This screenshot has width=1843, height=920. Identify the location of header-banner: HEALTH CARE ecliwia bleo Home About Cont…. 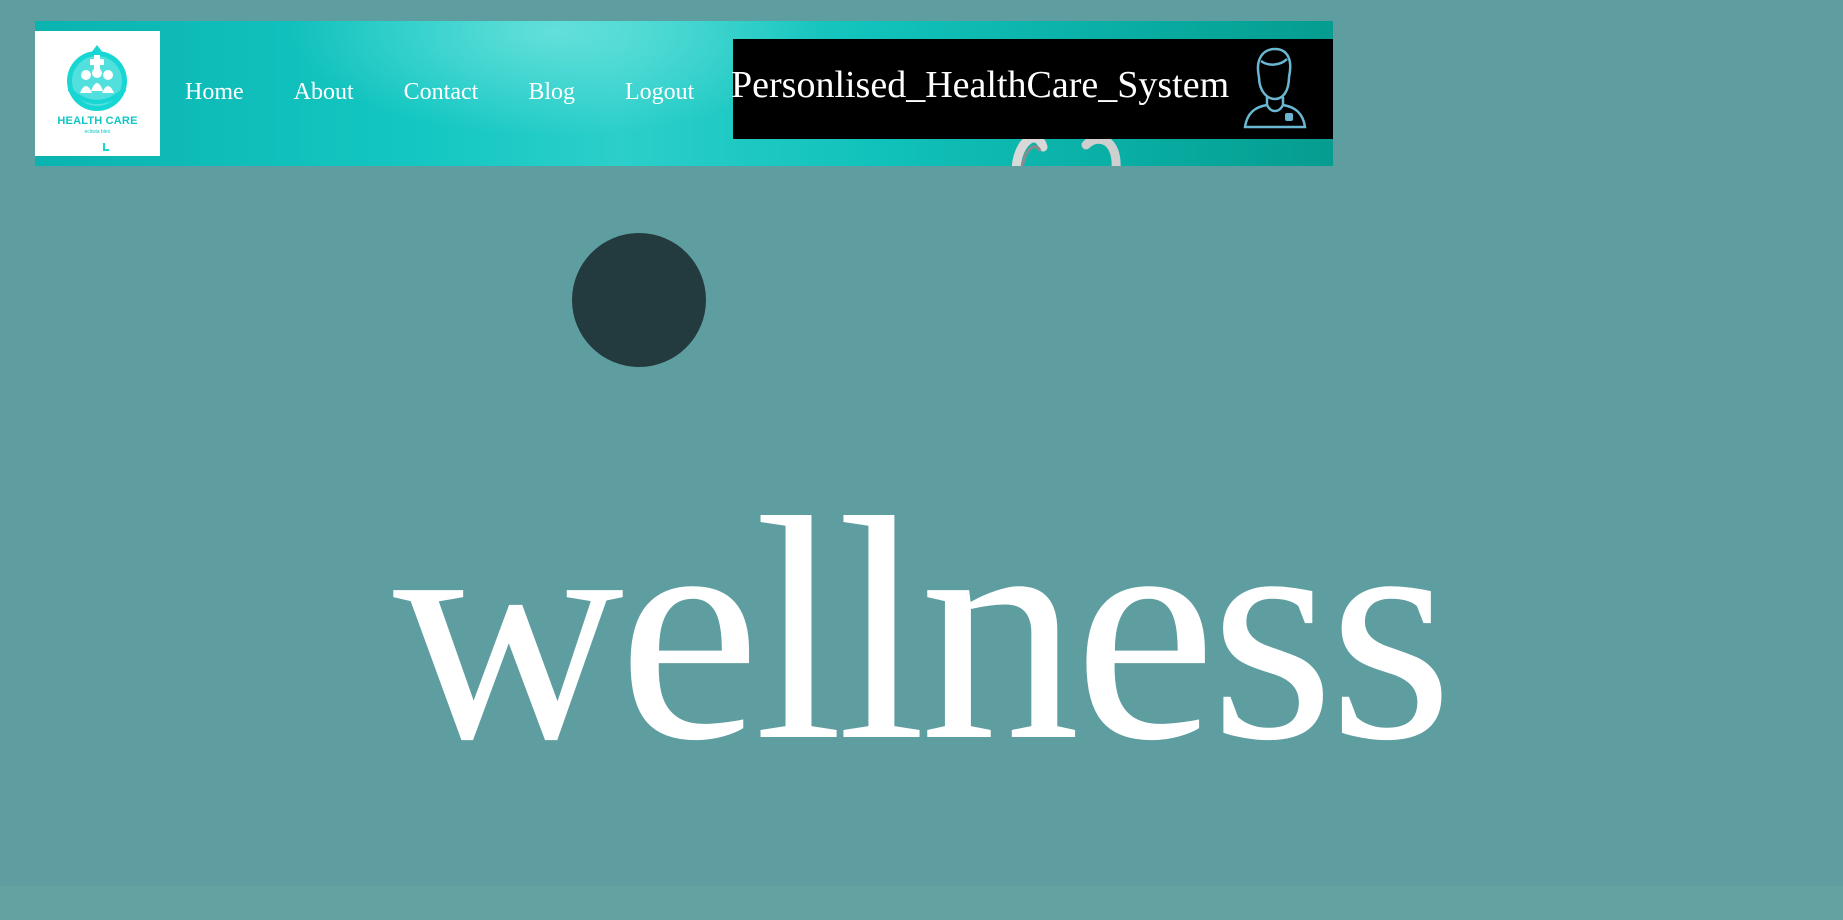
(684, 93).